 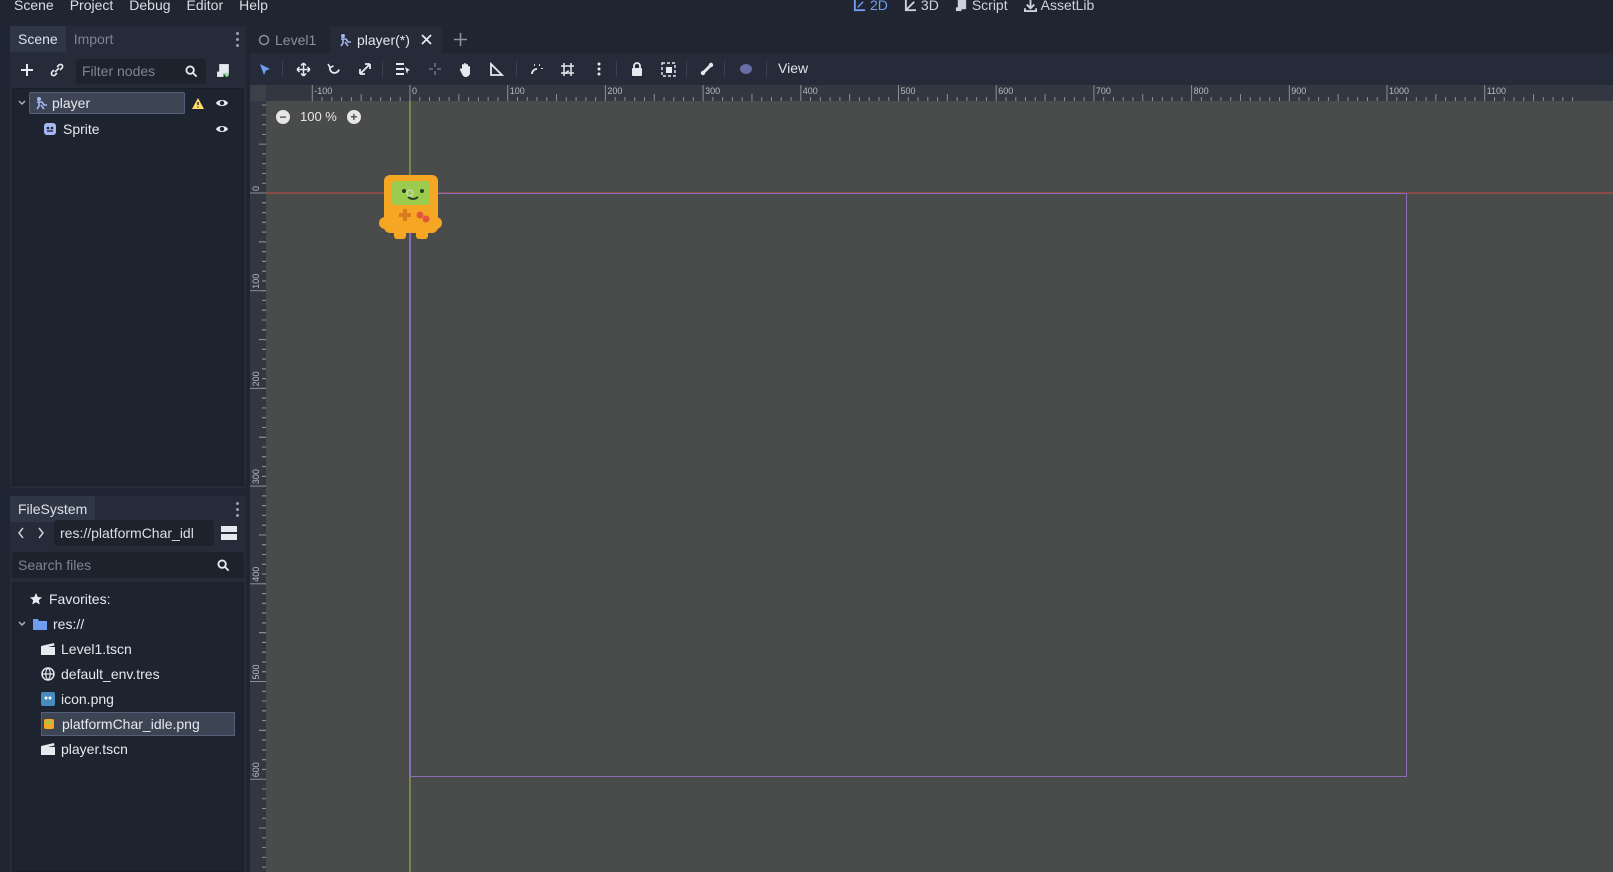 What do you see at coordinates (48, 674) in the screenshot?
I see `environment-icon` at bounding box center [48, 674].